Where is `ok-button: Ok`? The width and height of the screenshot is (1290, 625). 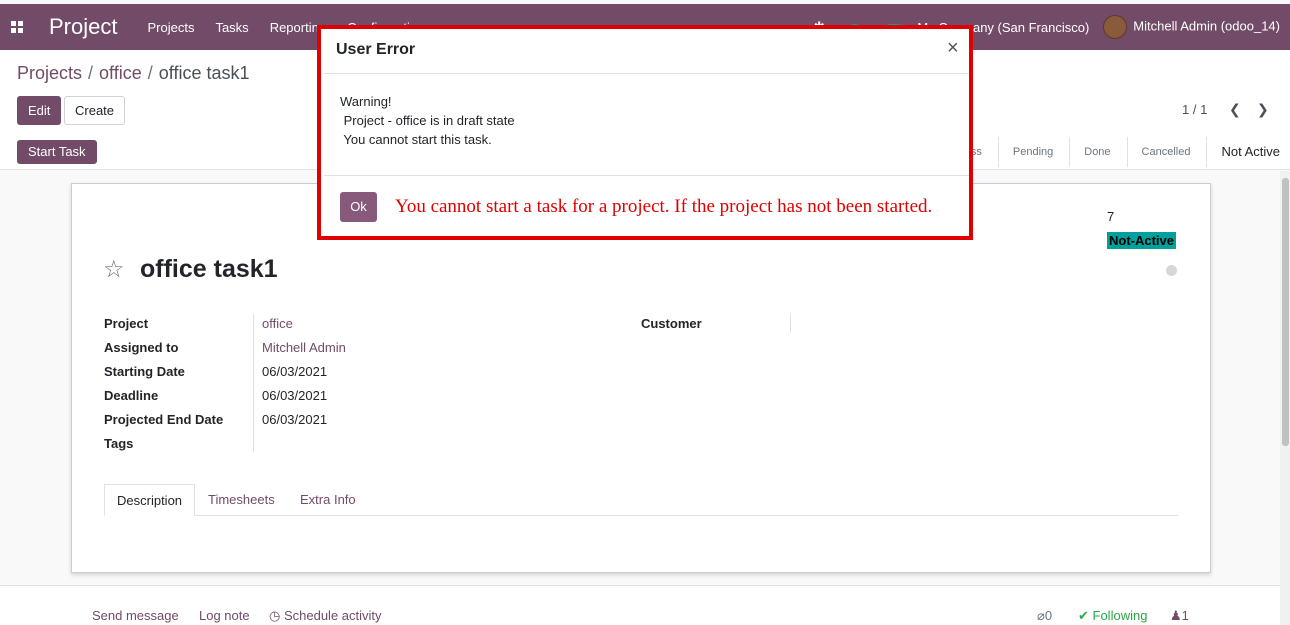 ok-button: Ok is located at coordinates (358, 207).